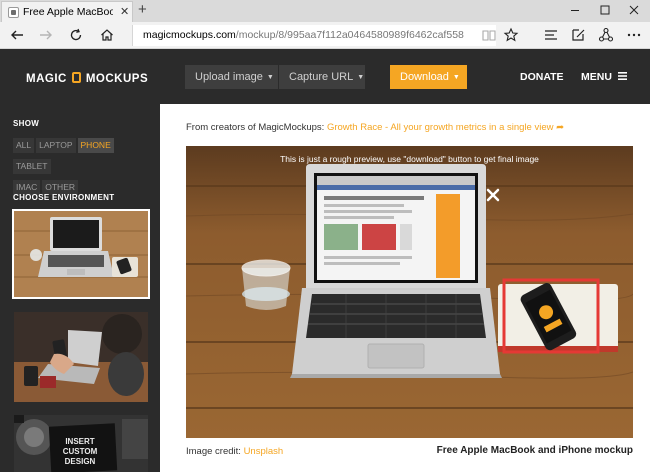 This screenshot has height=472, width=650. What do you see at coordinates (32, 166) in the screenshot?
I see `filter-tablet: TABLET` at bounding box center [32, 166].